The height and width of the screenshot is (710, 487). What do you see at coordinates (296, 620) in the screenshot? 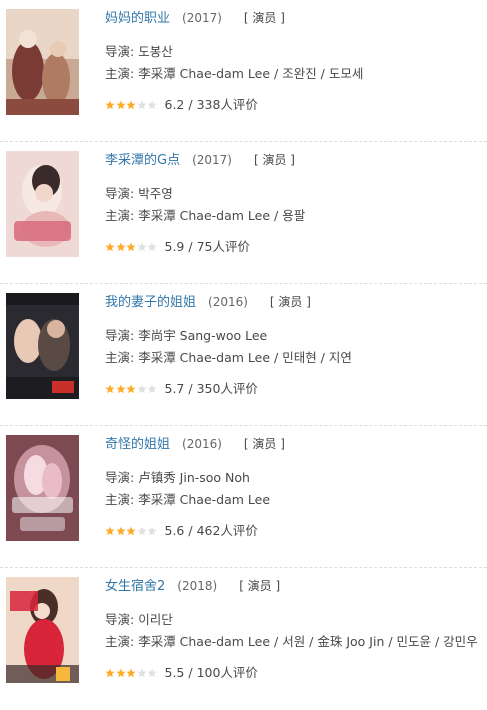
I see `director-line: 导演: 이리단` at bounding box center [296, 620].